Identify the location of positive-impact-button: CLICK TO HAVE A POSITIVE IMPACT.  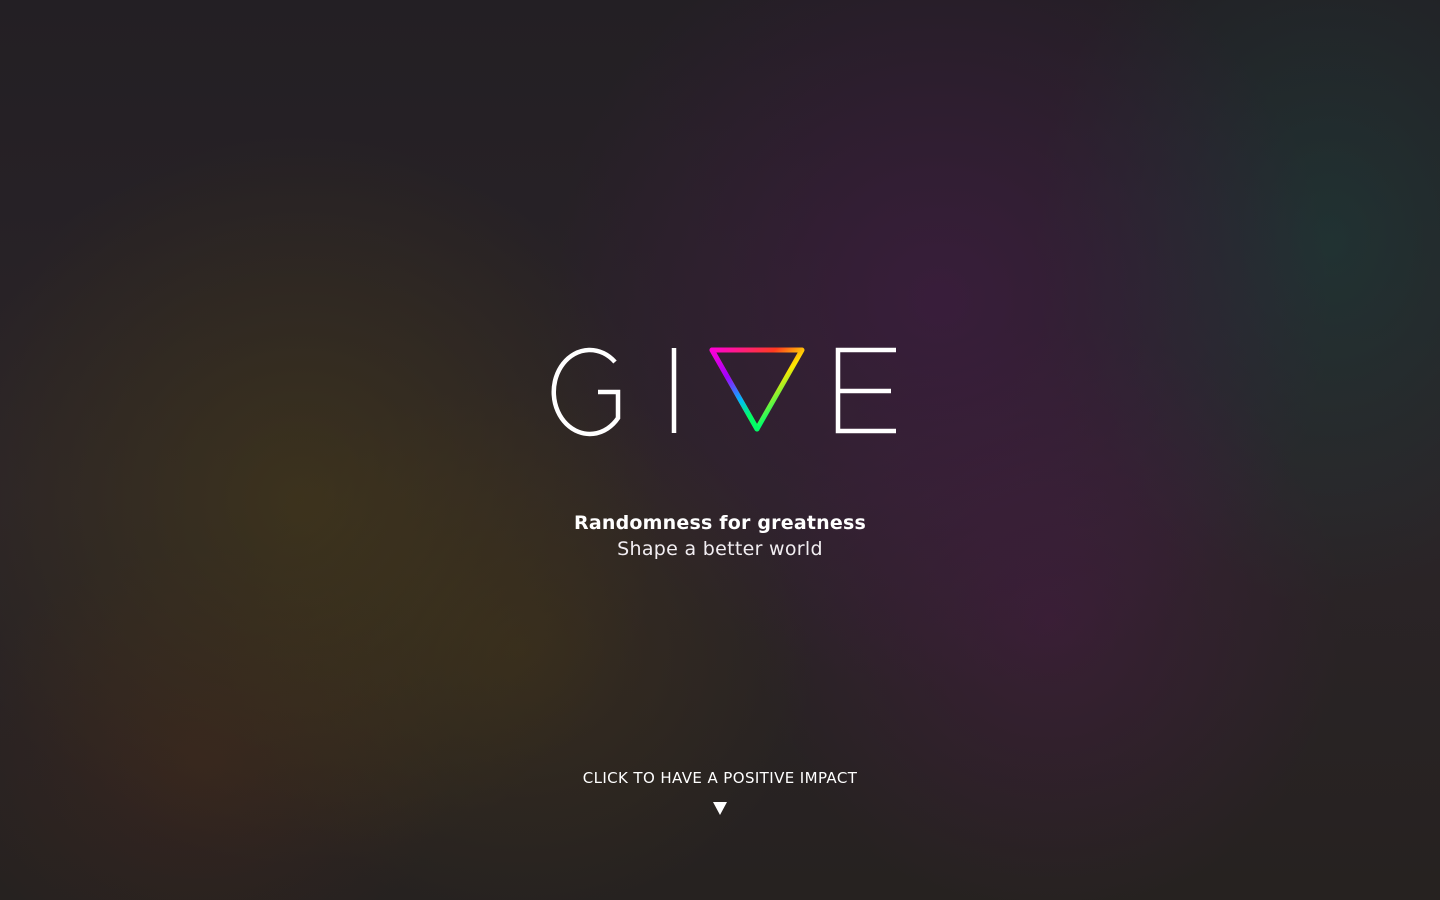
(720, 790).